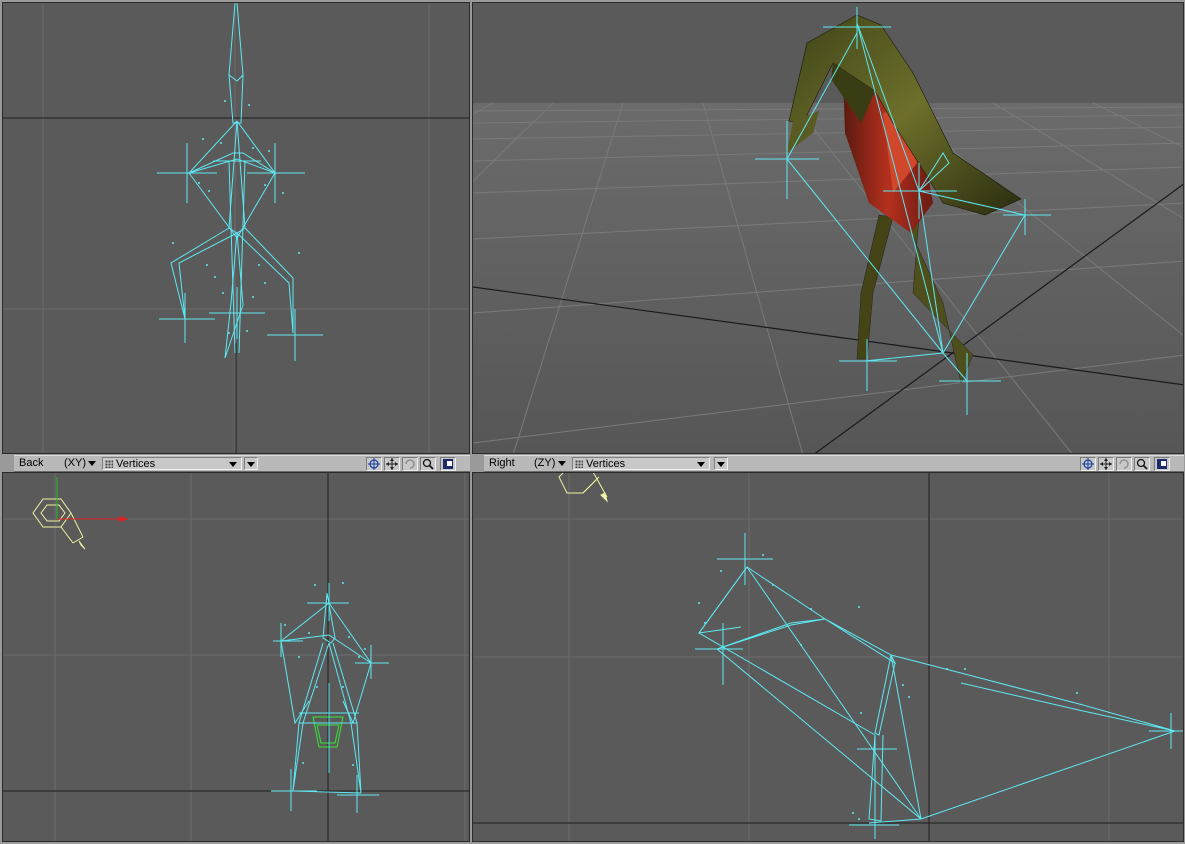  What do you see at coordinates (546, 463) in the screenshot?
I see `view-axis-label: (ZY)` at bounding box center [546, 463].